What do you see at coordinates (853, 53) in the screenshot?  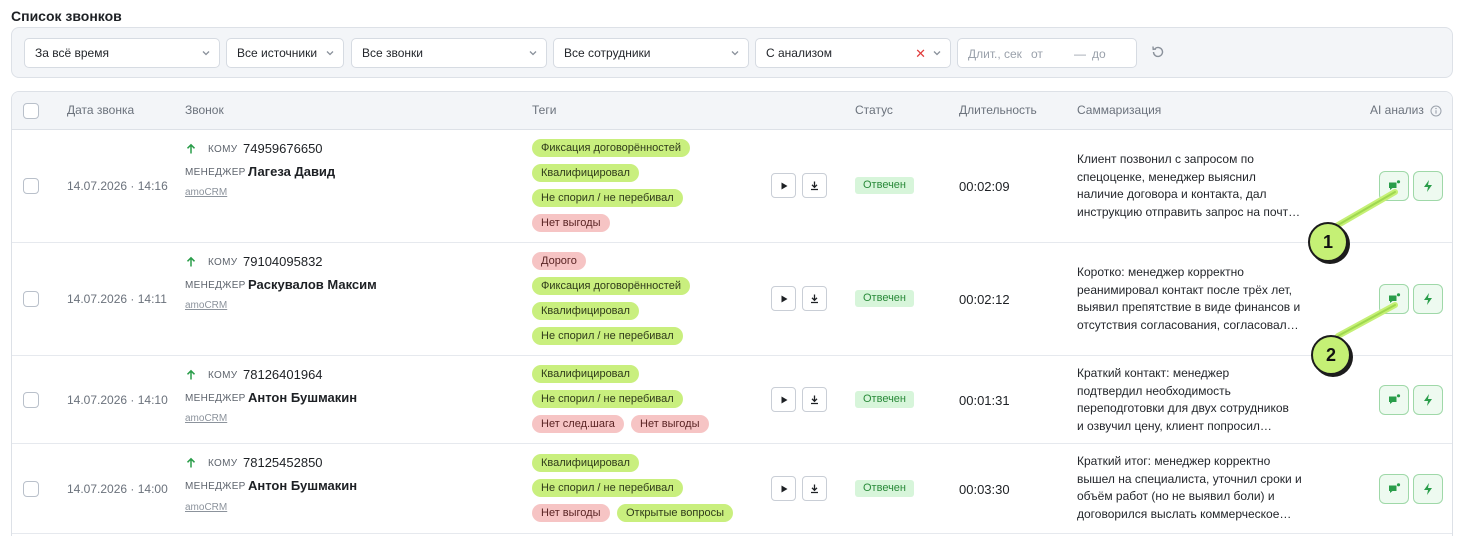 I see `analysis-select: С анализом ✕` at bounding box center [853, 53].